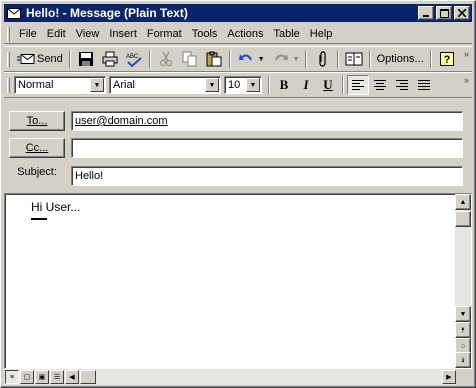 Image resolution: width=476 pixels, height=388 pixels. What do you see at coordinates (123, 34) in the screenshot?
I see `menu-insert: Insert` at bounding box center [123, 34].